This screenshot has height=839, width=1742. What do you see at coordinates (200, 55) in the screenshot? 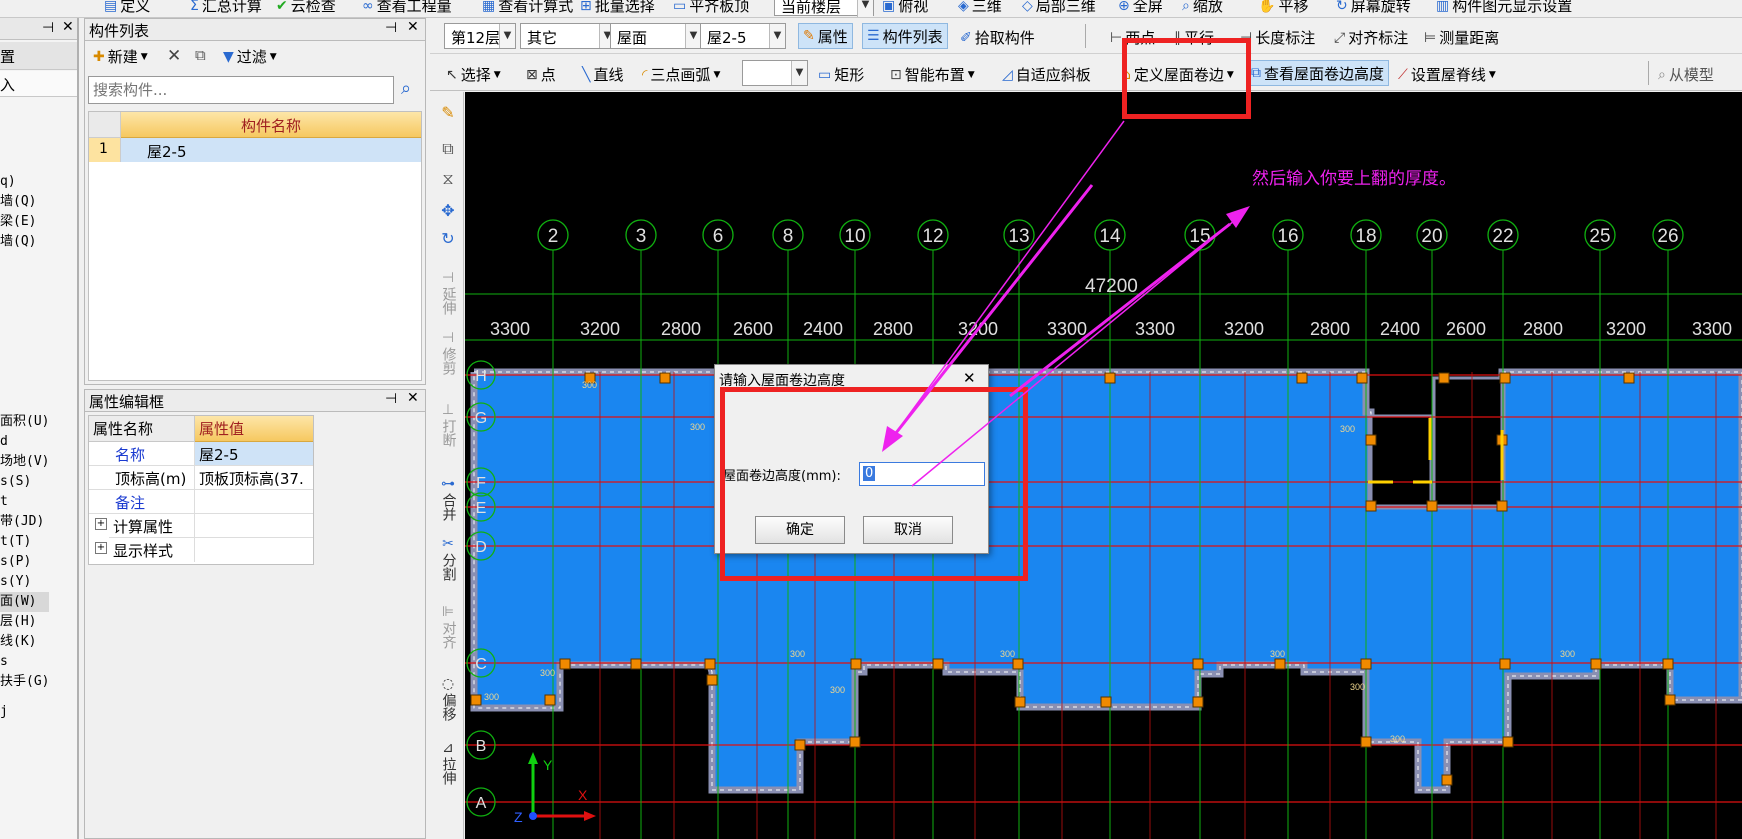
I see `copy-icon: ⧉` at bounding box center [200, 55].